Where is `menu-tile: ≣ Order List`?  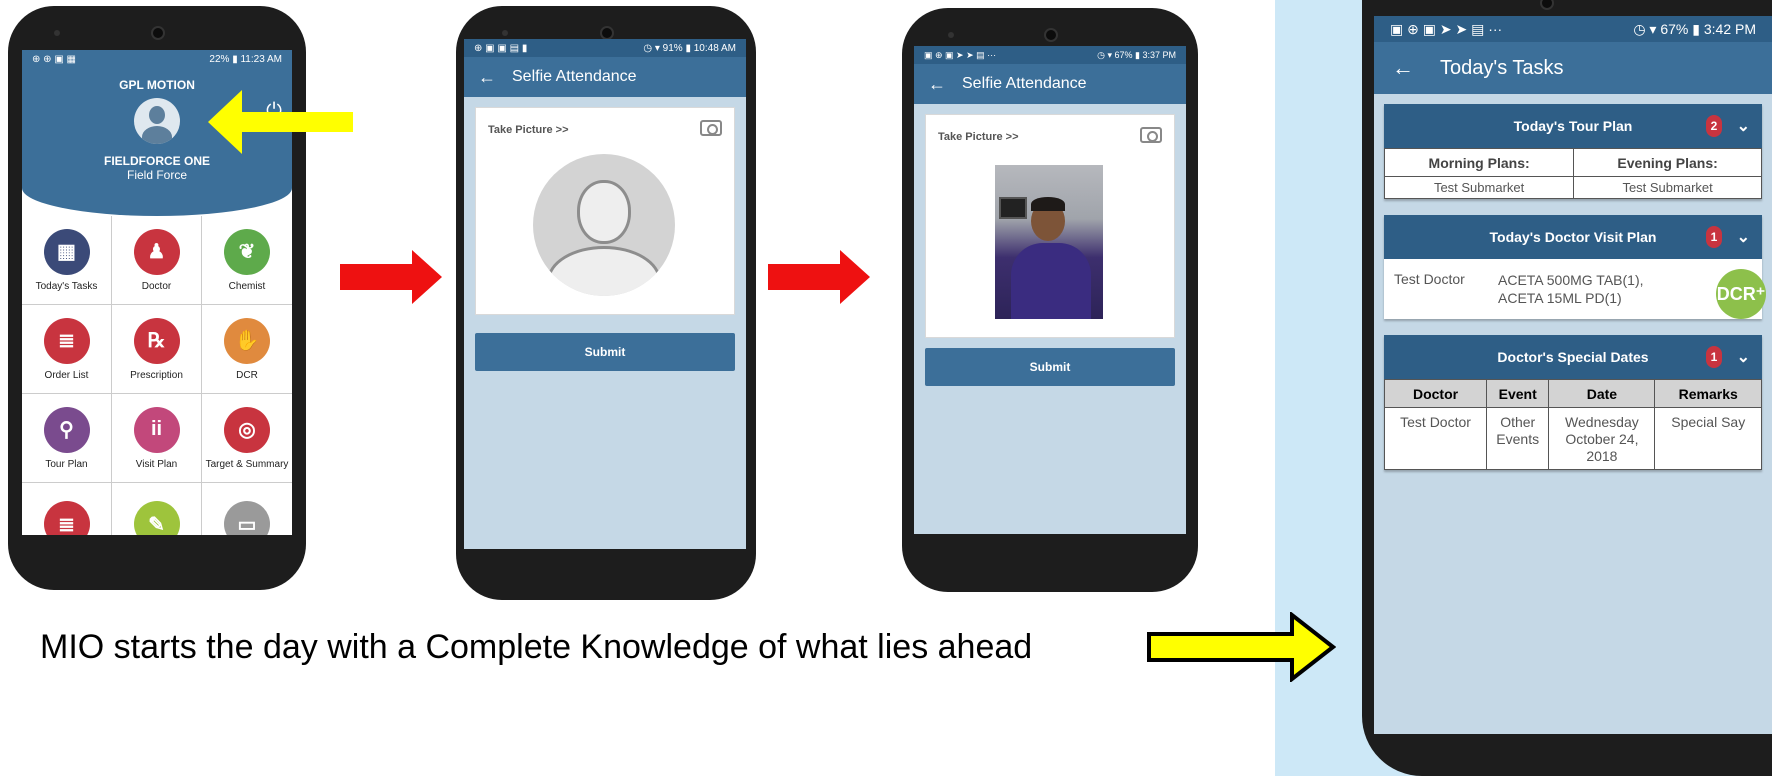
menu-tile: ≣ Order List is located at coordinates (67, 349).